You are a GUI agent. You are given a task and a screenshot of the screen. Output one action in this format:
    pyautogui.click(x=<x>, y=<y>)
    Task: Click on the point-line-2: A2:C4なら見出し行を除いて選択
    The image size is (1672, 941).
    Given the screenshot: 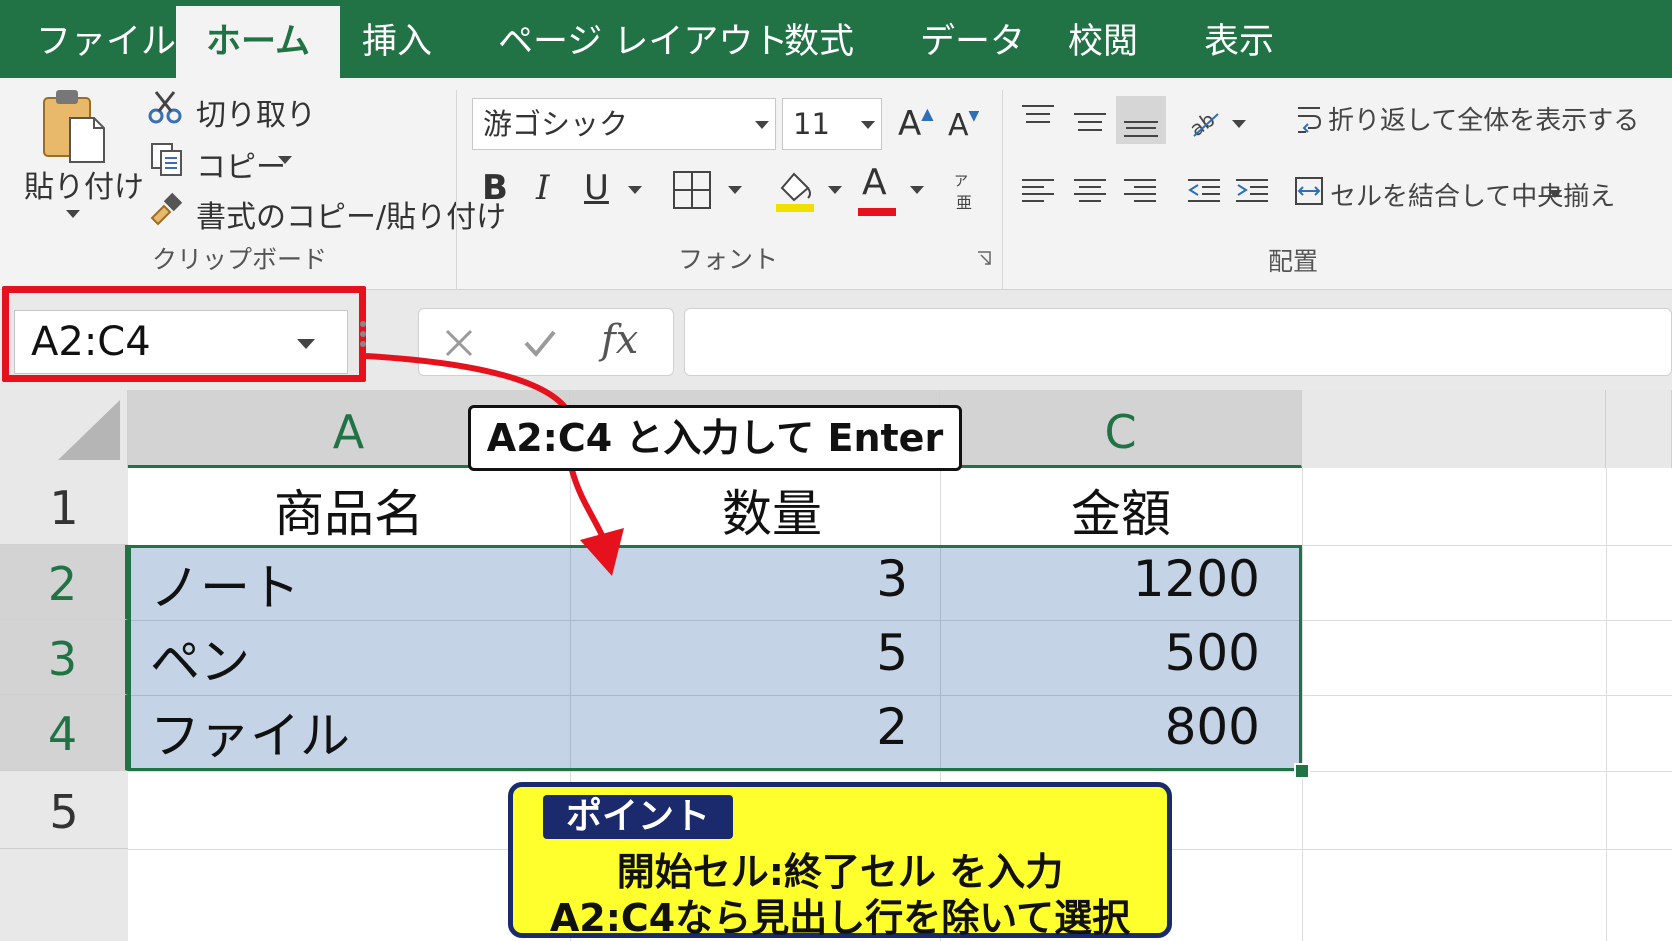 What is the action you would take?
    pyautogui.click(x=840, y=918)
    